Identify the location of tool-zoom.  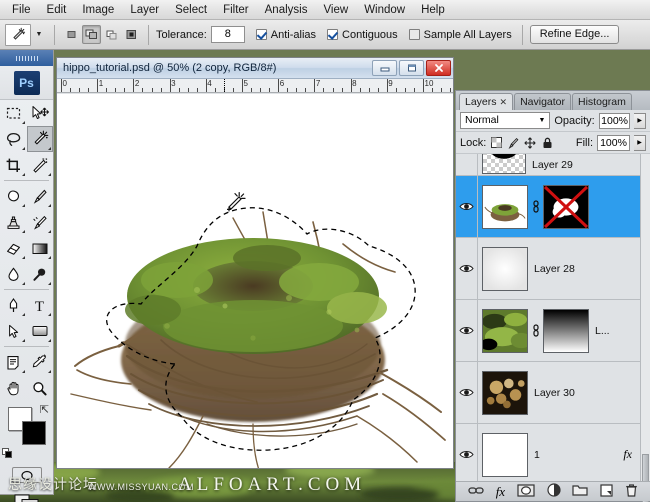
(40, 388).